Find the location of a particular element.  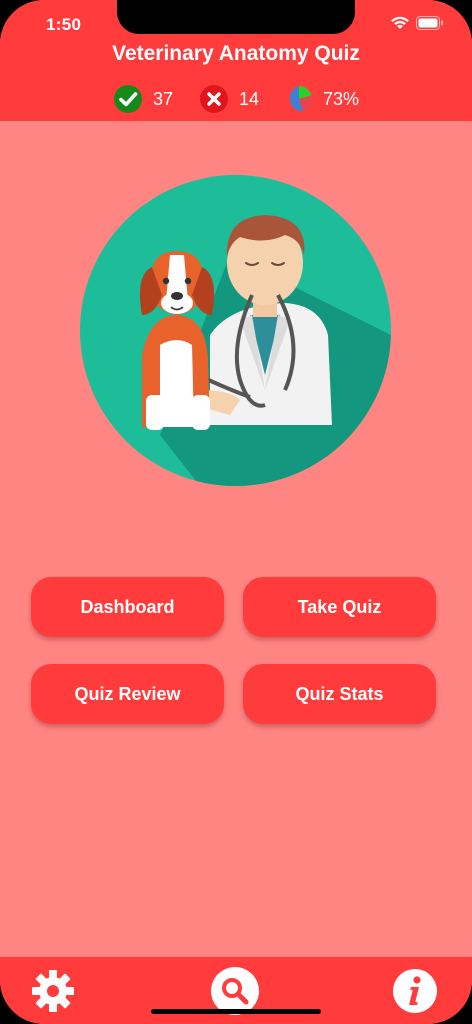

battery-icon is located at coordinates (429, 23).